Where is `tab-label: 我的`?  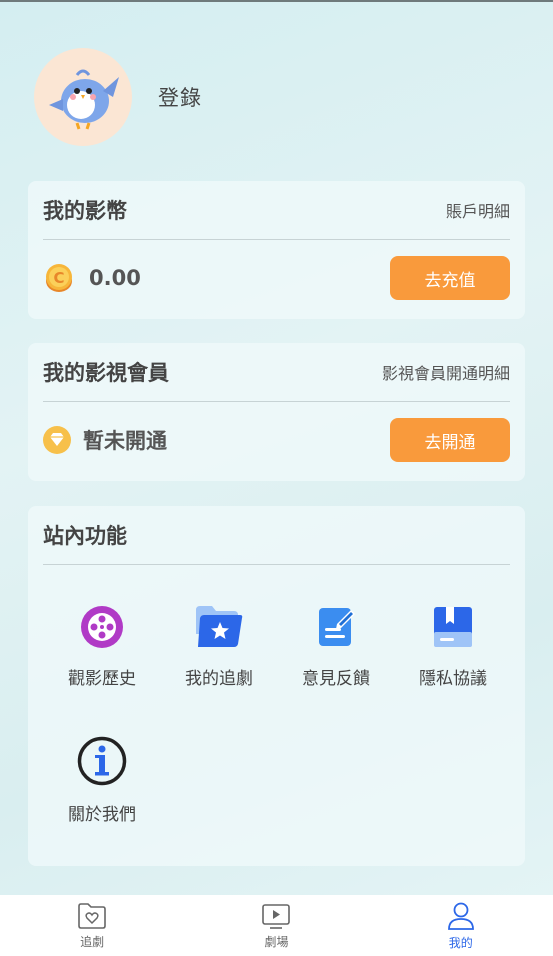 tab-label: 我的 is located at coordinates (460, 942).